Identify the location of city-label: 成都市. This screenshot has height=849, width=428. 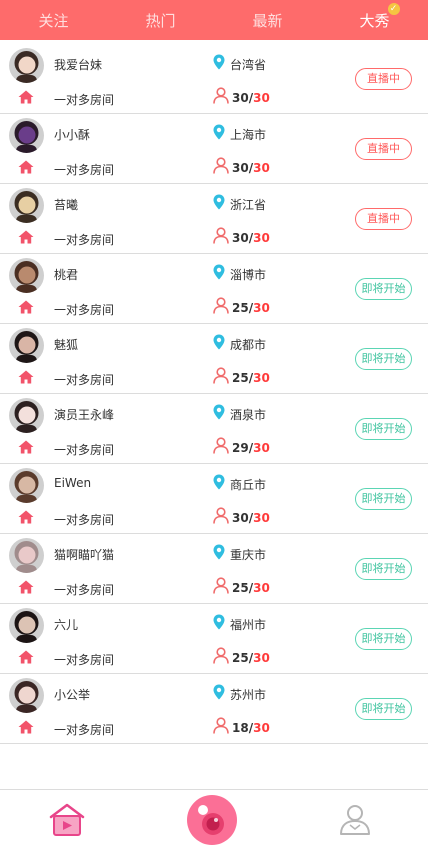
(248, 345).